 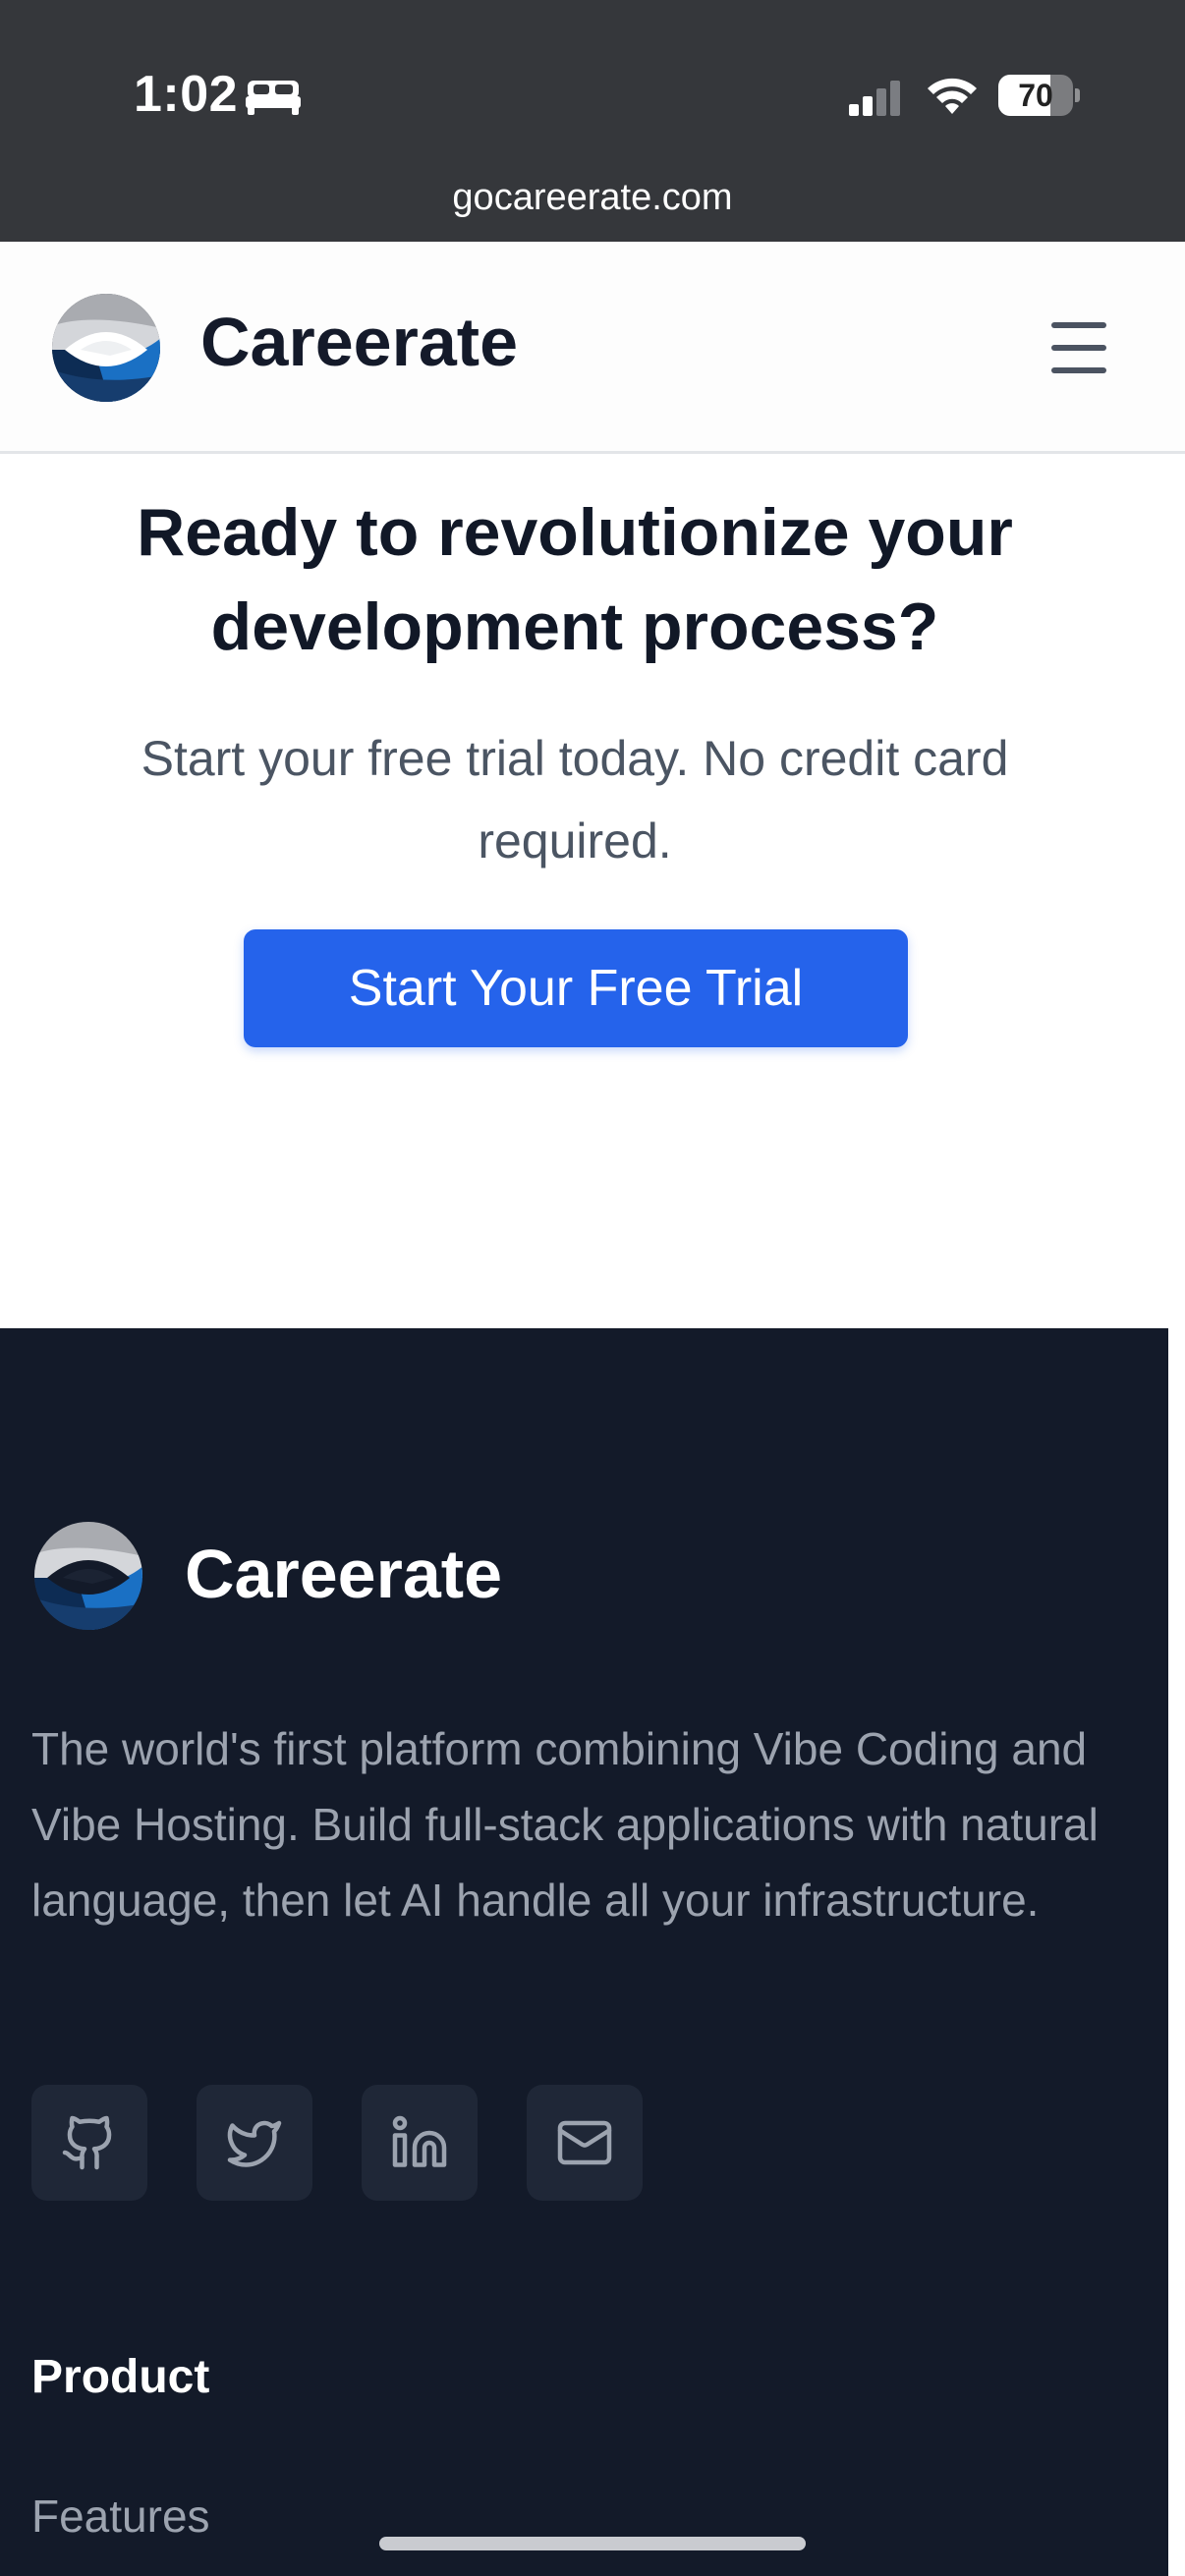 I want to click on email-link-button, so click(x=585, y=2143).